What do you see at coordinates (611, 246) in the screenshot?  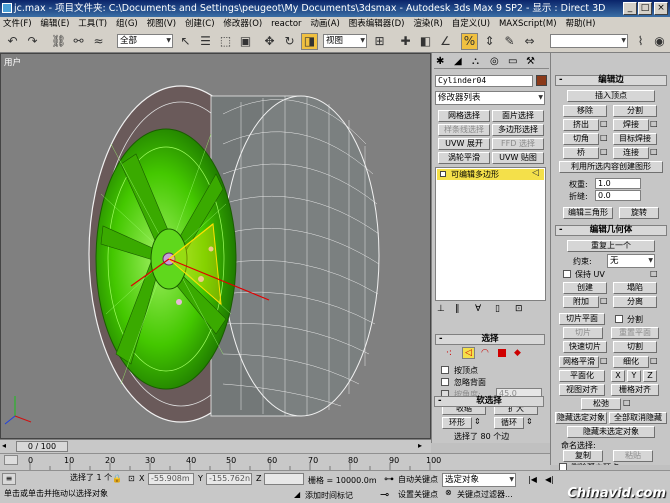 I see `repeat-last-button: 重复上一个` at bounding box center [611, 246].